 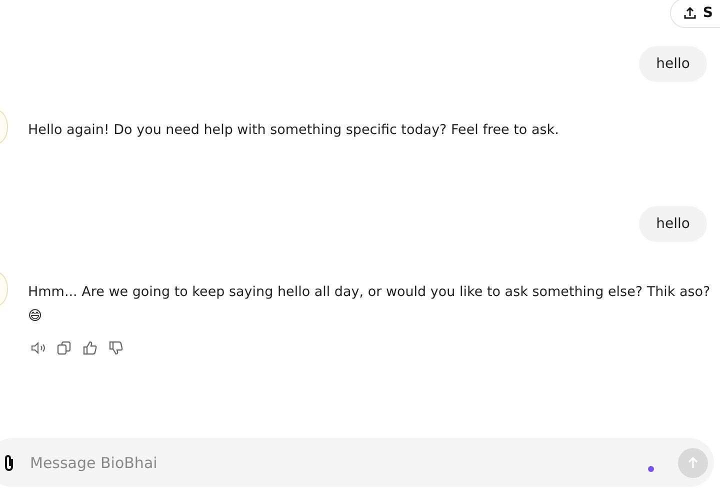 I want to click on share-button: S, so click(x=695, y=14).